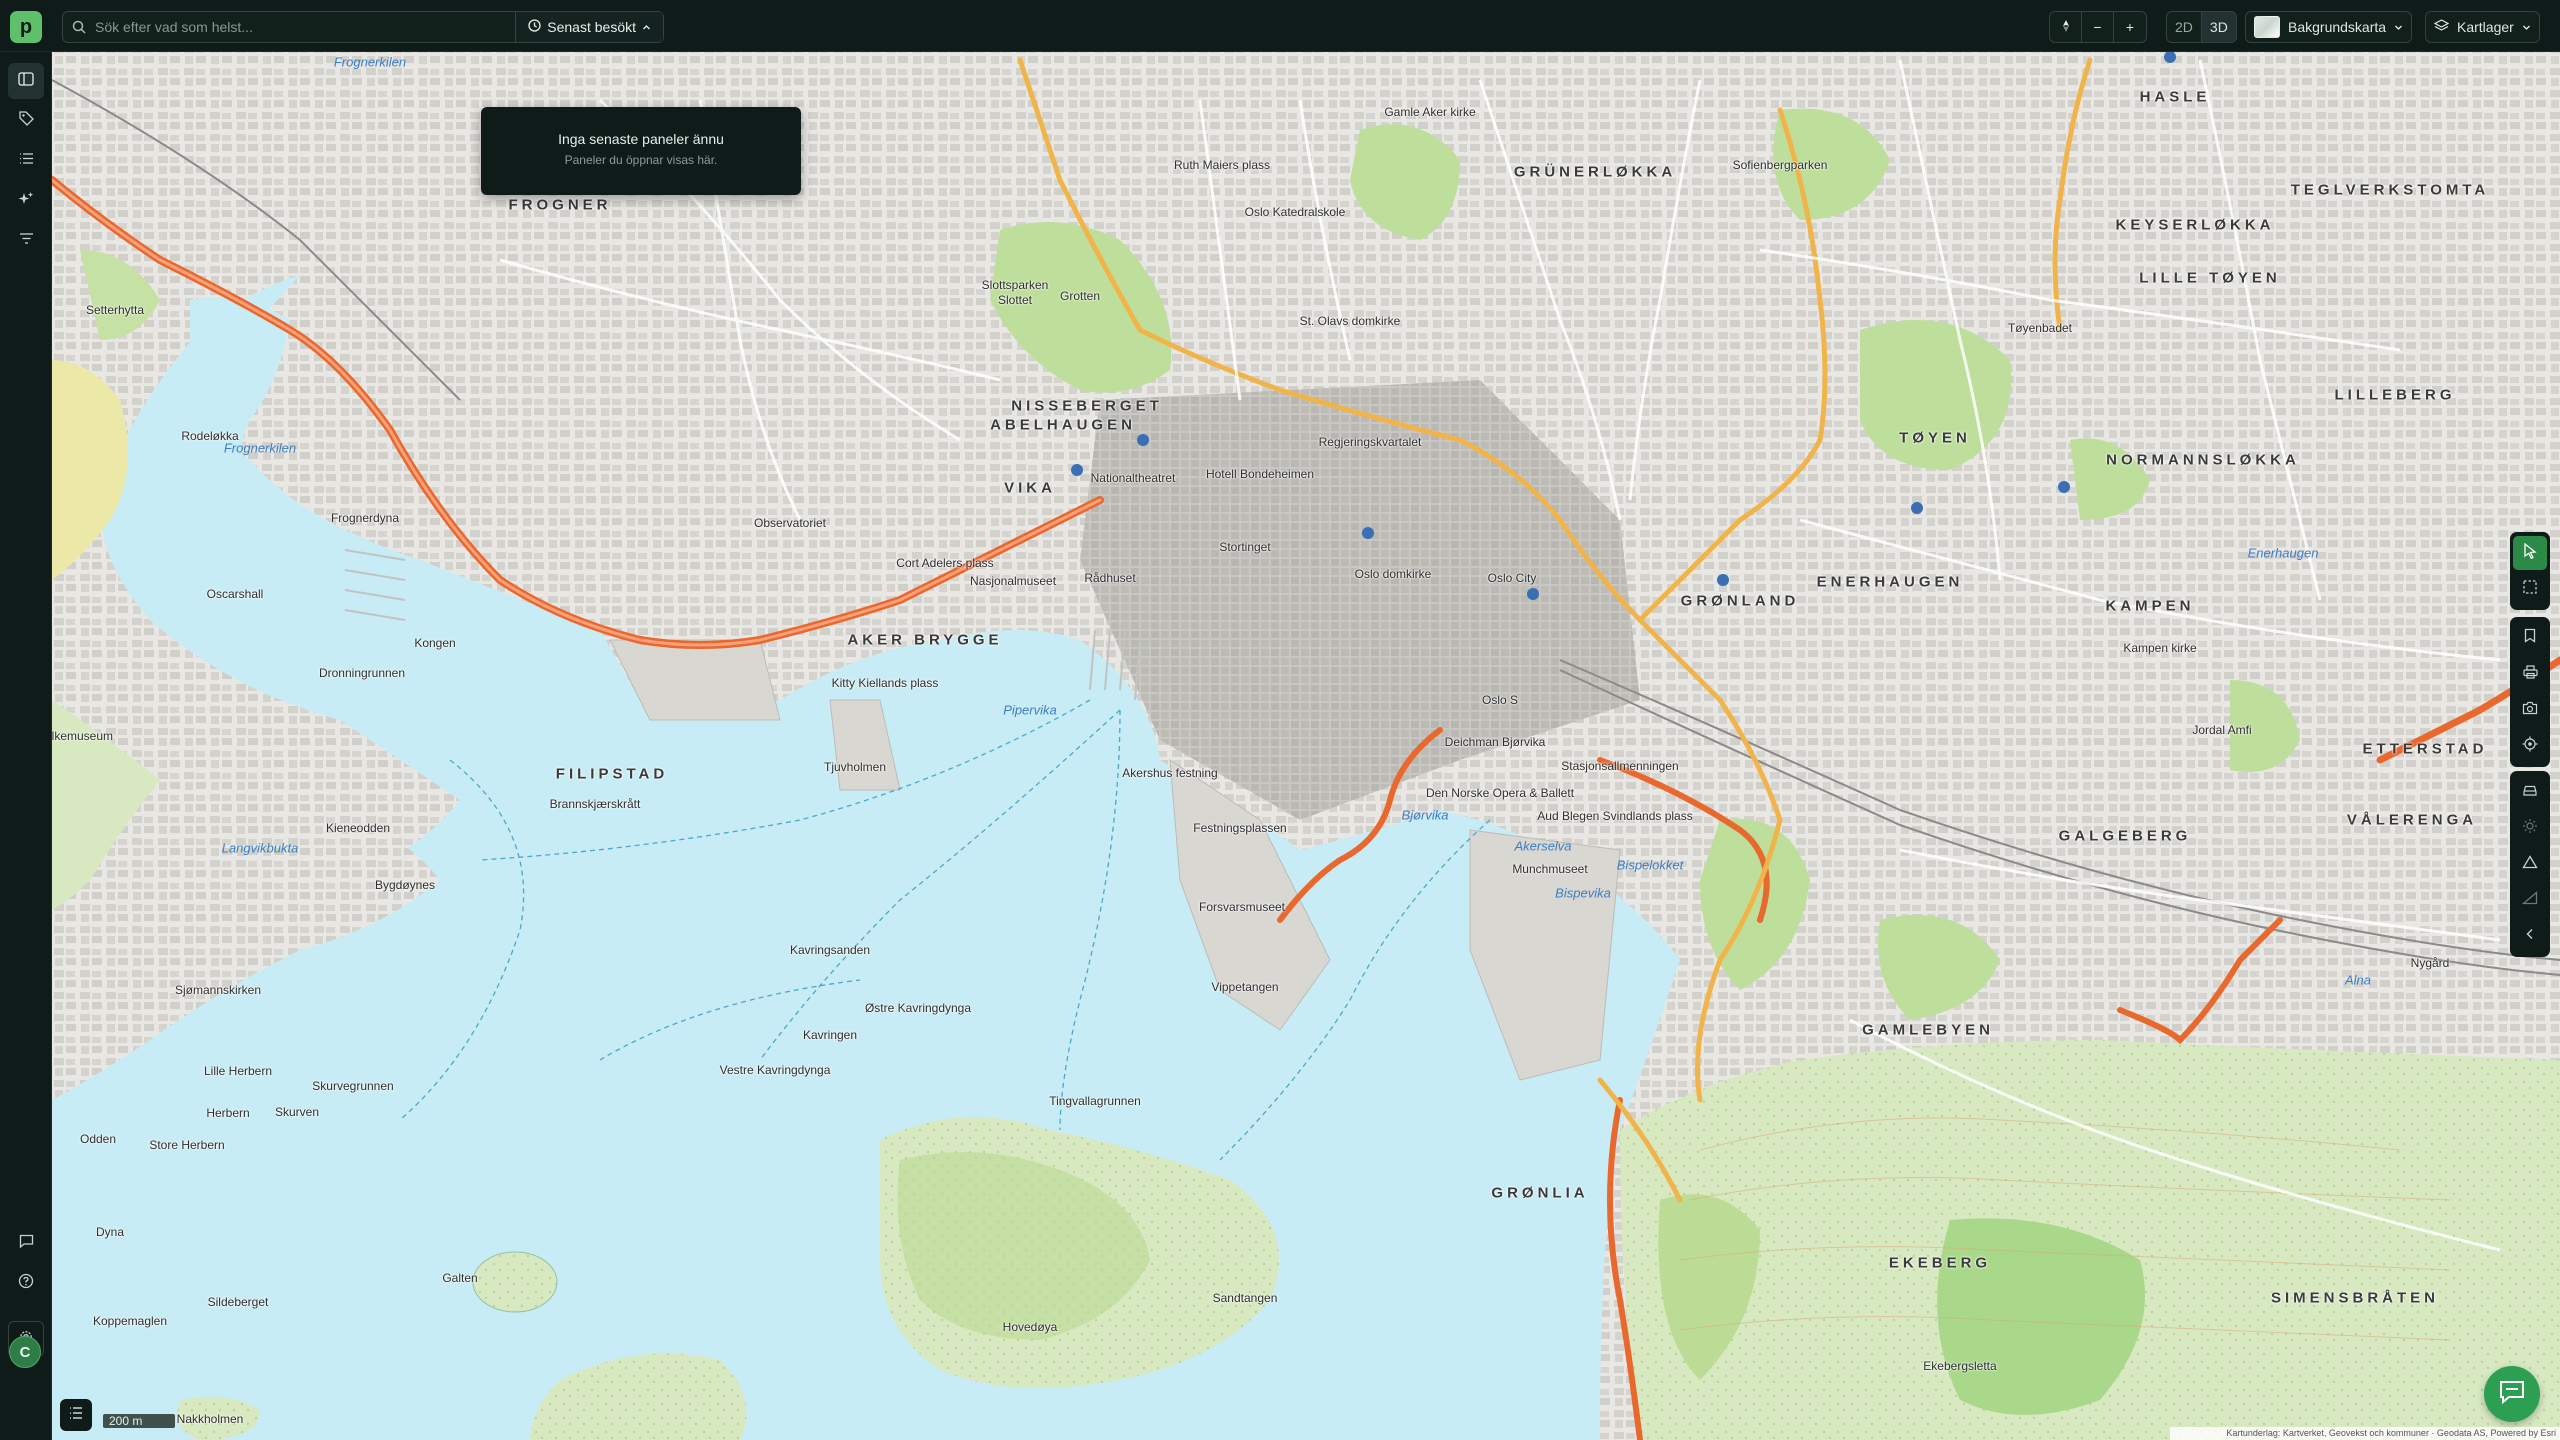 This screenshot has width=2560, height=1440. I want to click on place-label: Oslo Katedralskole, so click(1295, 212).